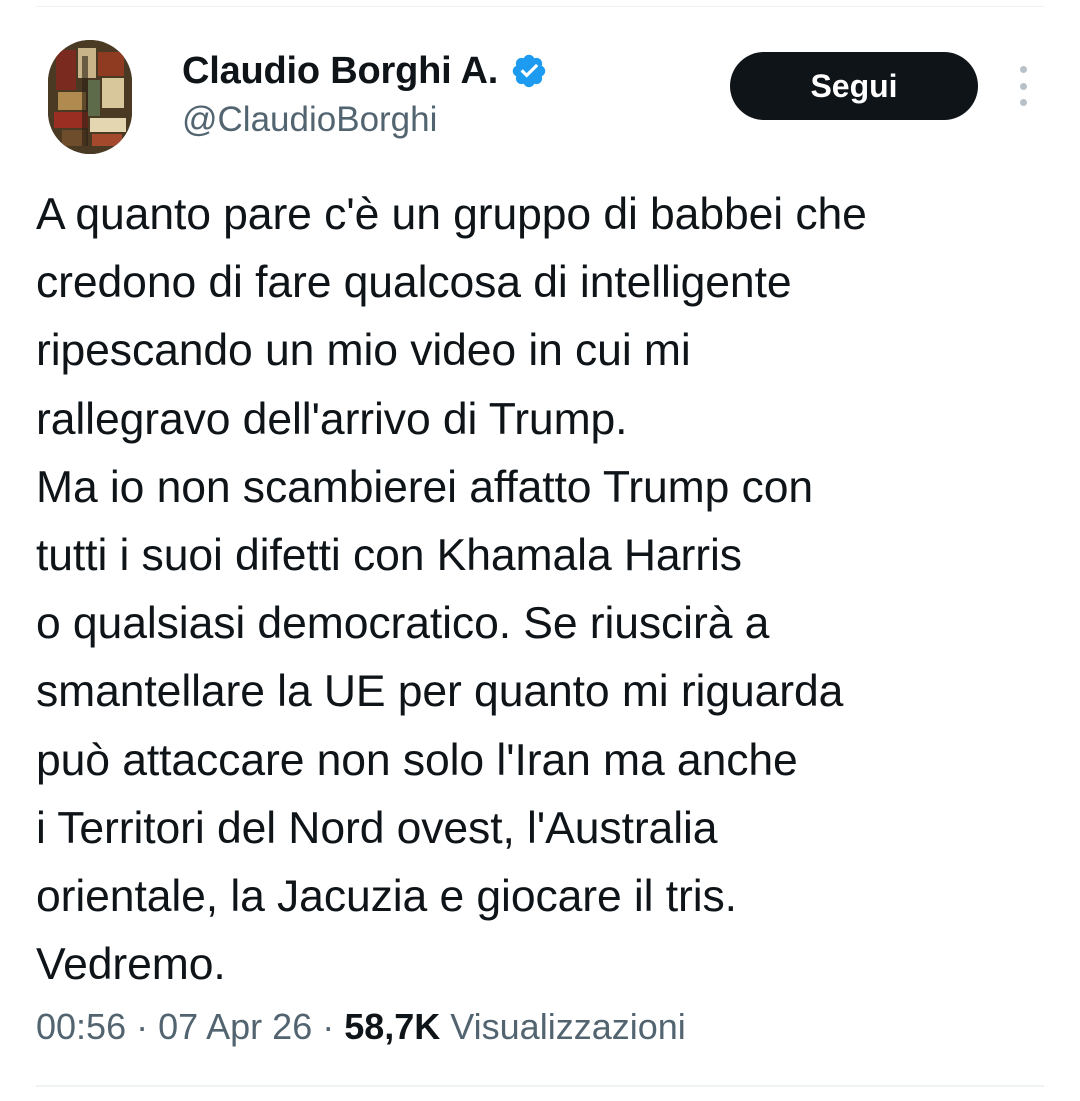 This screenshot has width=1080, height=1101. Describe the element at coordinates (414, 283) in the screenshot. I see `tweet-text-line: credono di fare qualcosa di intelligente` at that location.